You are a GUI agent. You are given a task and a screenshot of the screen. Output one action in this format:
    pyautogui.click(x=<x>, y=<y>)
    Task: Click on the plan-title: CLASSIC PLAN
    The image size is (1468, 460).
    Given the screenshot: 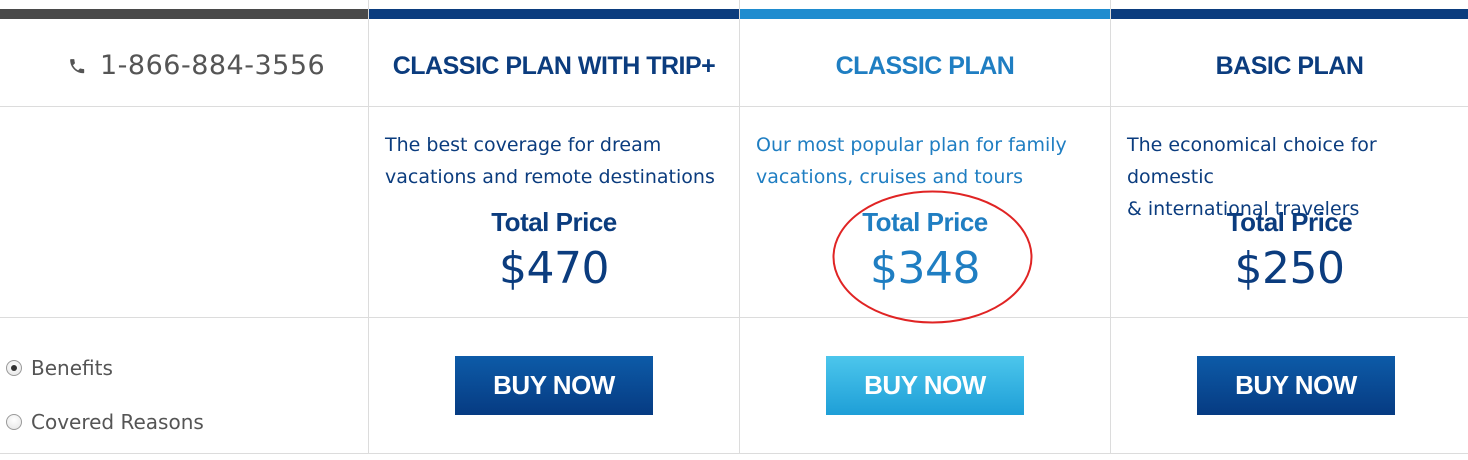 What is the action you would take?
    pyautogui.click(x=925, y=66)
    